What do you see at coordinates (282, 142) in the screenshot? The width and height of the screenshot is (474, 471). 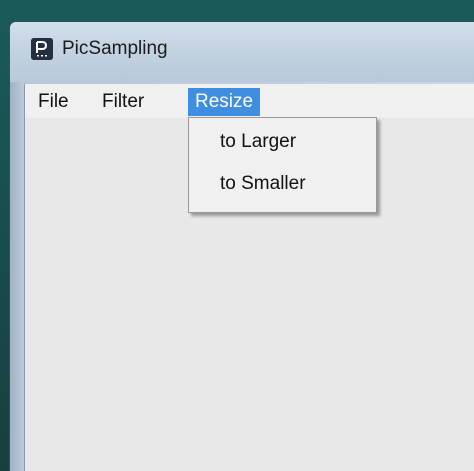 I see `menu-item-to-larger: to Larger` at bounding box center [282, 142].